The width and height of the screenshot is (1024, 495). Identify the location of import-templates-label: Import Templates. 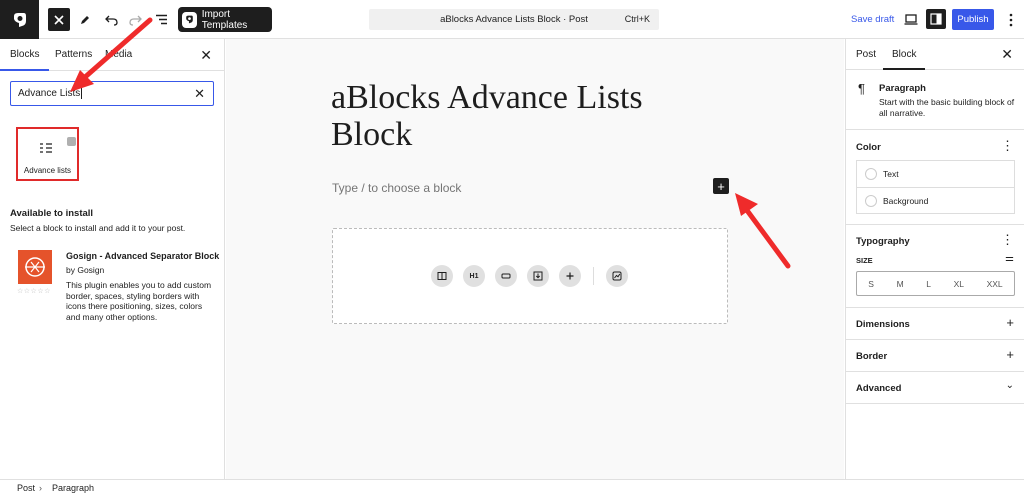
(224, 19).